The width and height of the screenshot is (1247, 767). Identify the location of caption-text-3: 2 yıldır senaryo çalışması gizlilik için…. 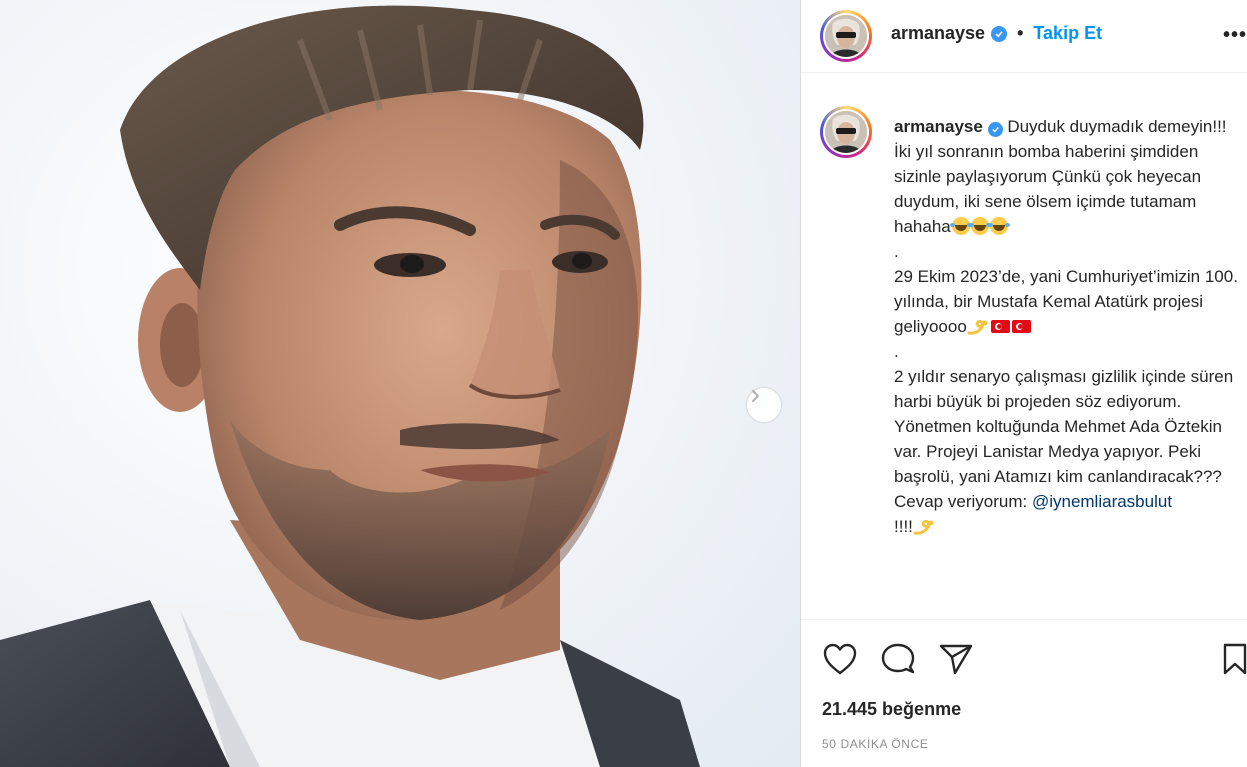
(1064, 439).